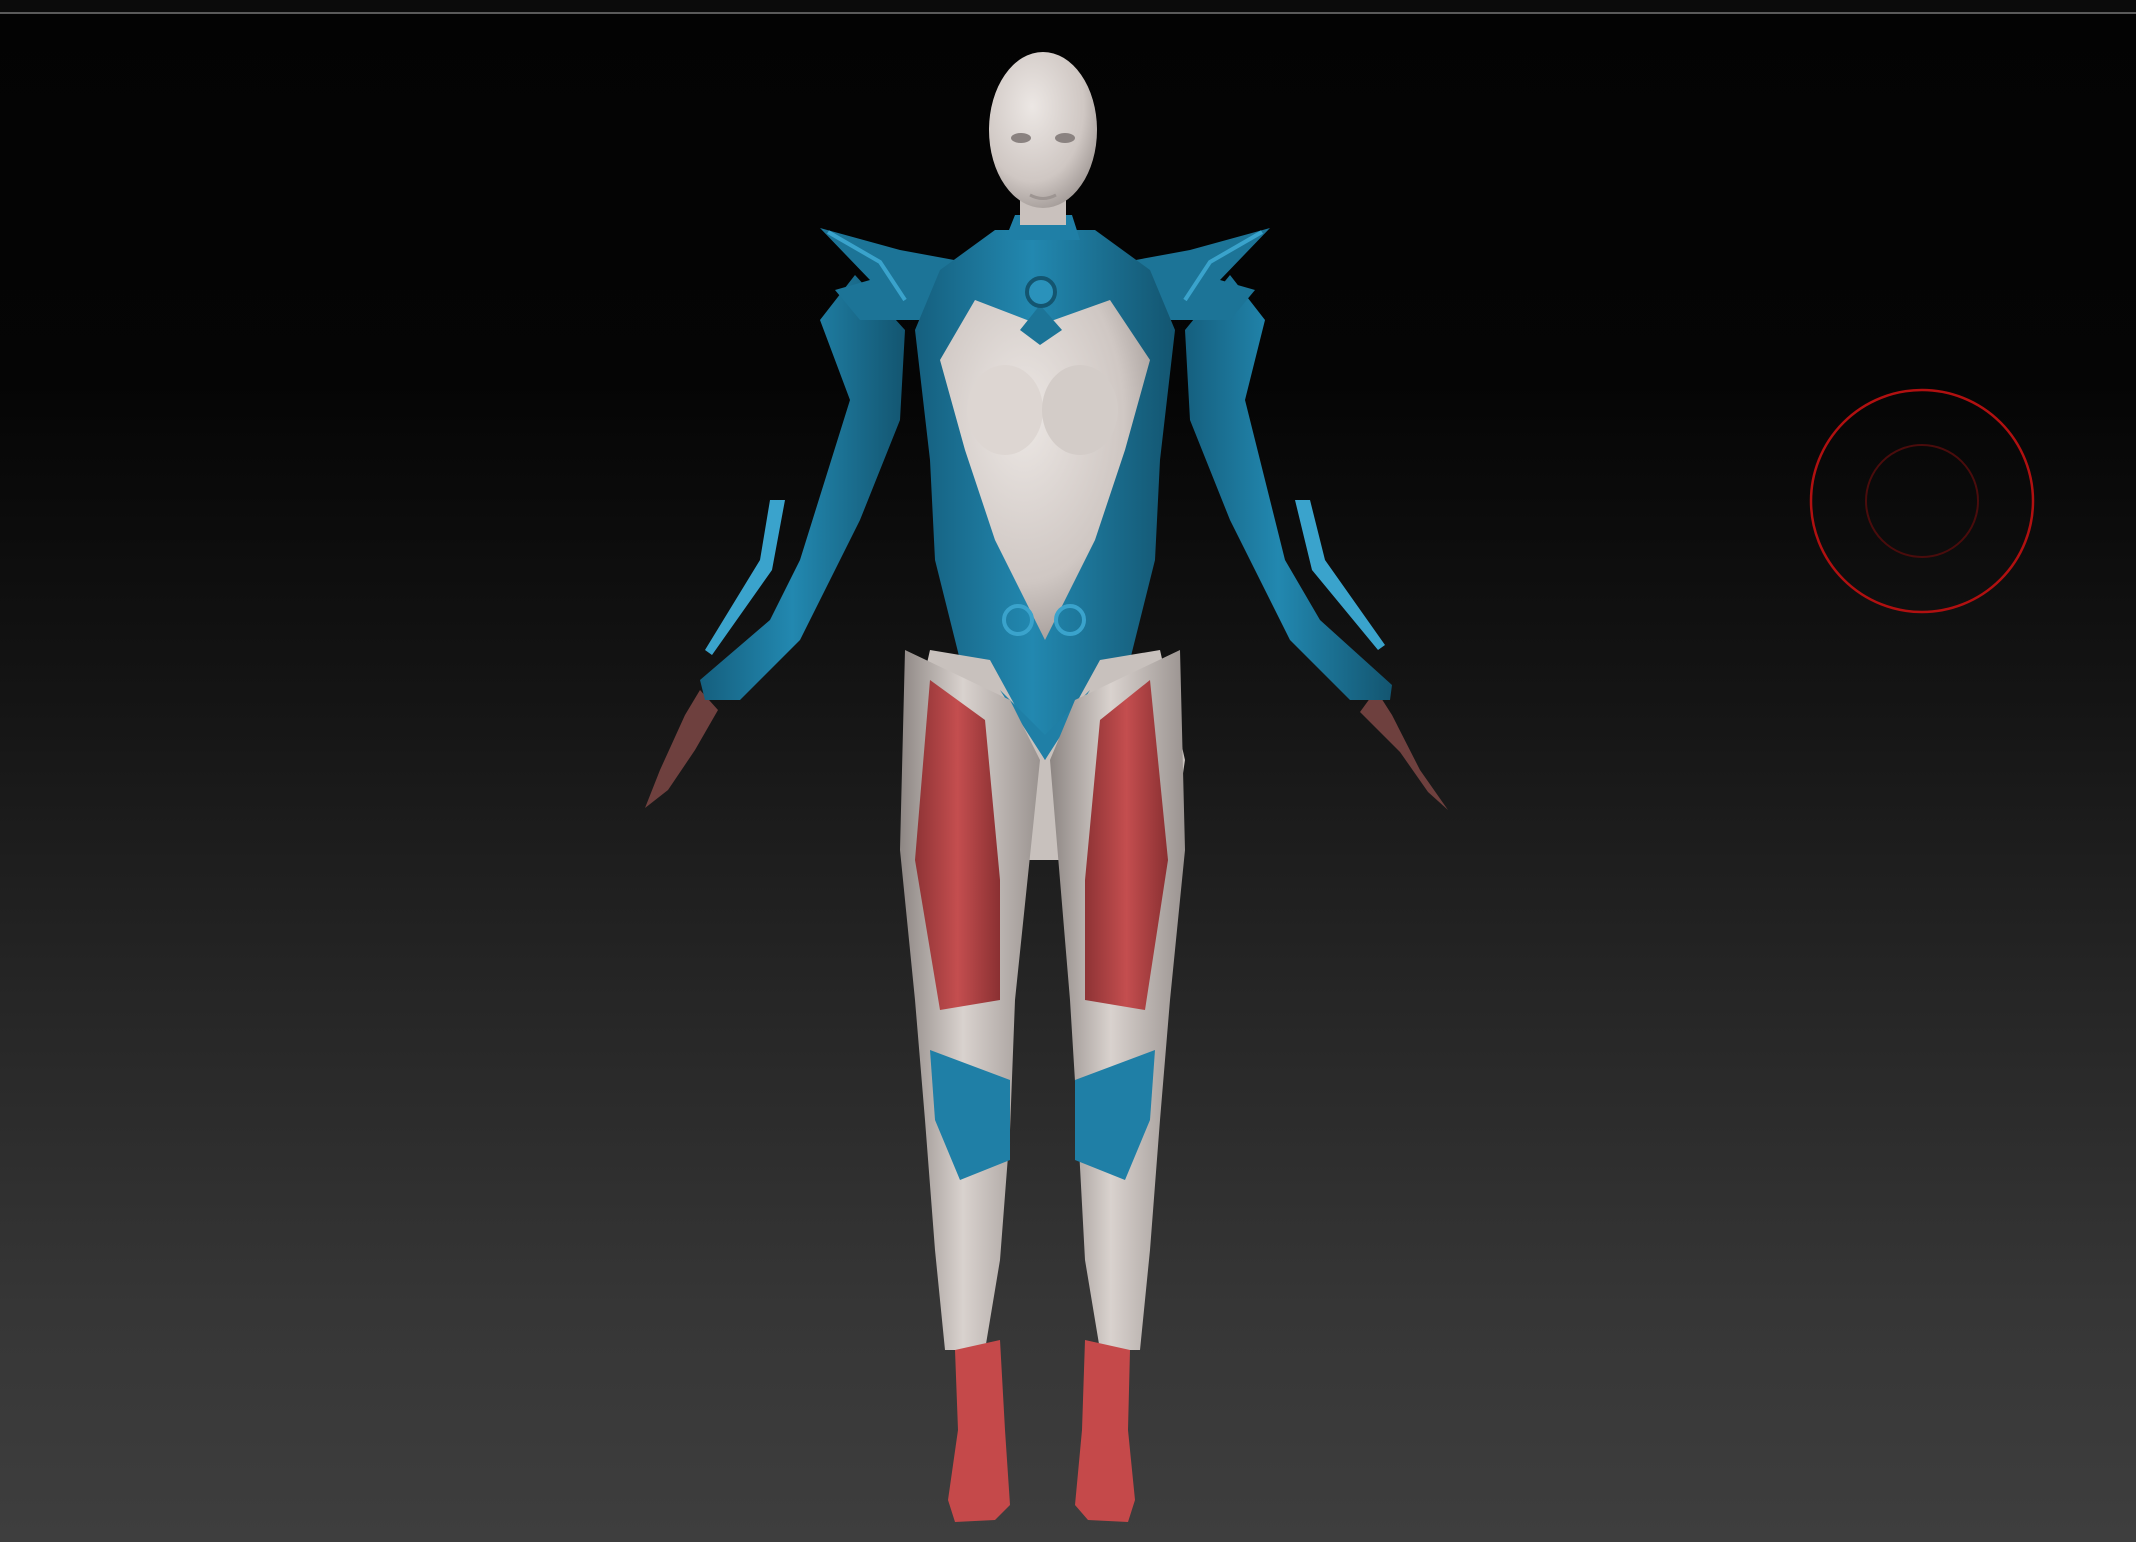 The image size is (2136, 1542). I want to click on right-leg, so click(1117, 1000).